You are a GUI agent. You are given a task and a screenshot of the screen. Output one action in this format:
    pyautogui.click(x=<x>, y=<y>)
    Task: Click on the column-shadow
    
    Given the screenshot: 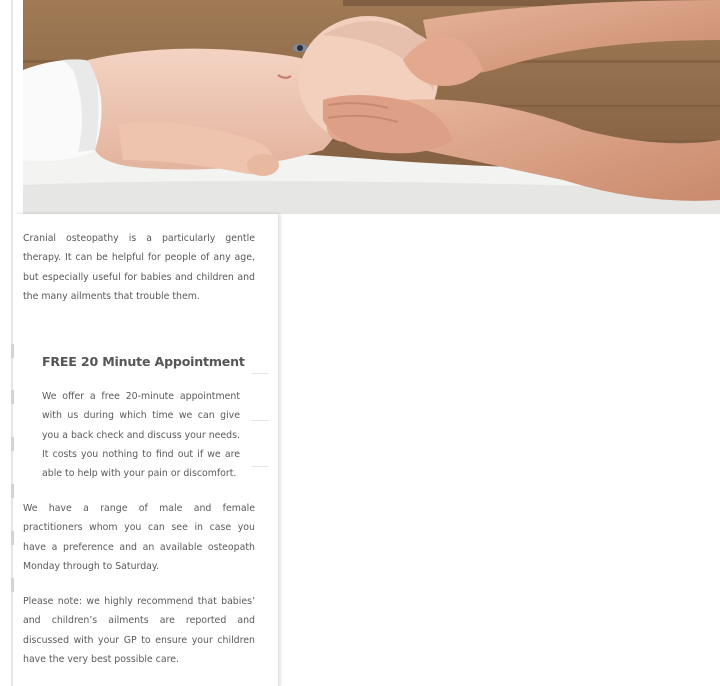 What is the action you would take?
    pyautogui.click(x=279, y=450)
    